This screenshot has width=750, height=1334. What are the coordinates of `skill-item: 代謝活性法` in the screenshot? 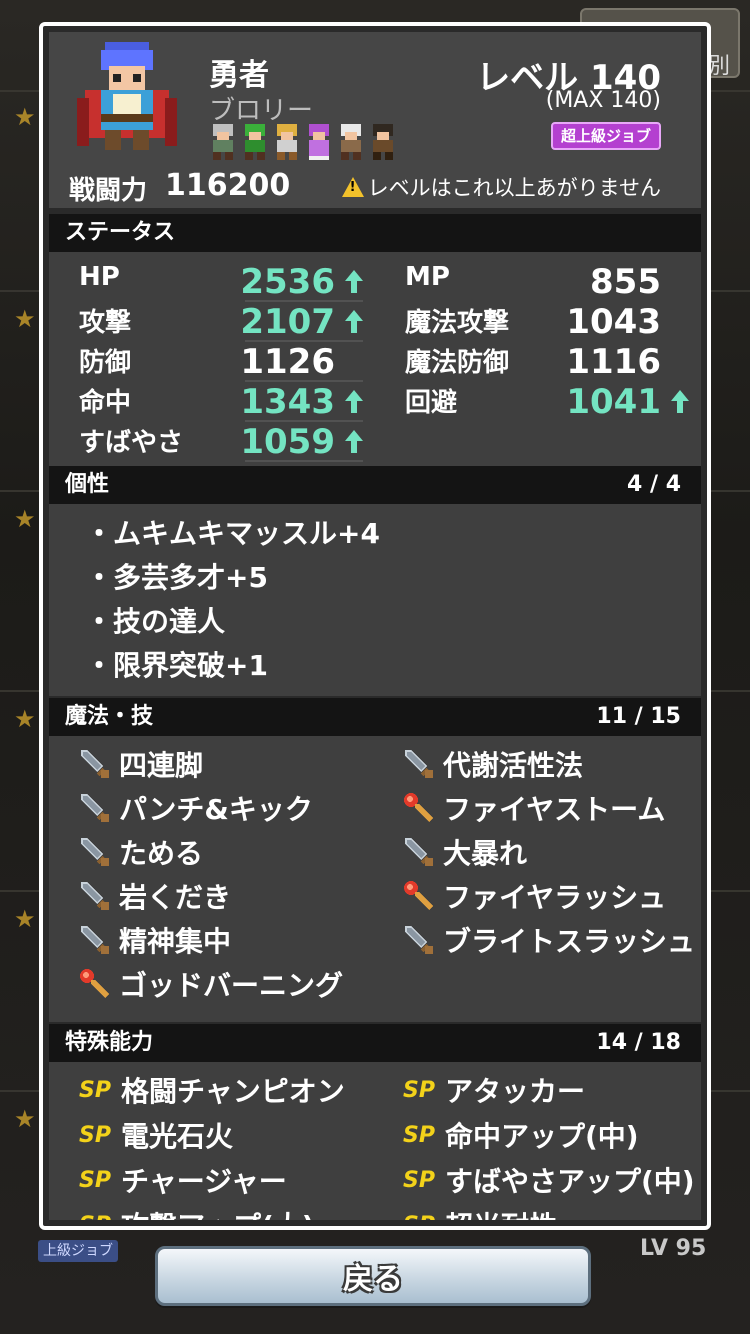 It's located at (493, 764).